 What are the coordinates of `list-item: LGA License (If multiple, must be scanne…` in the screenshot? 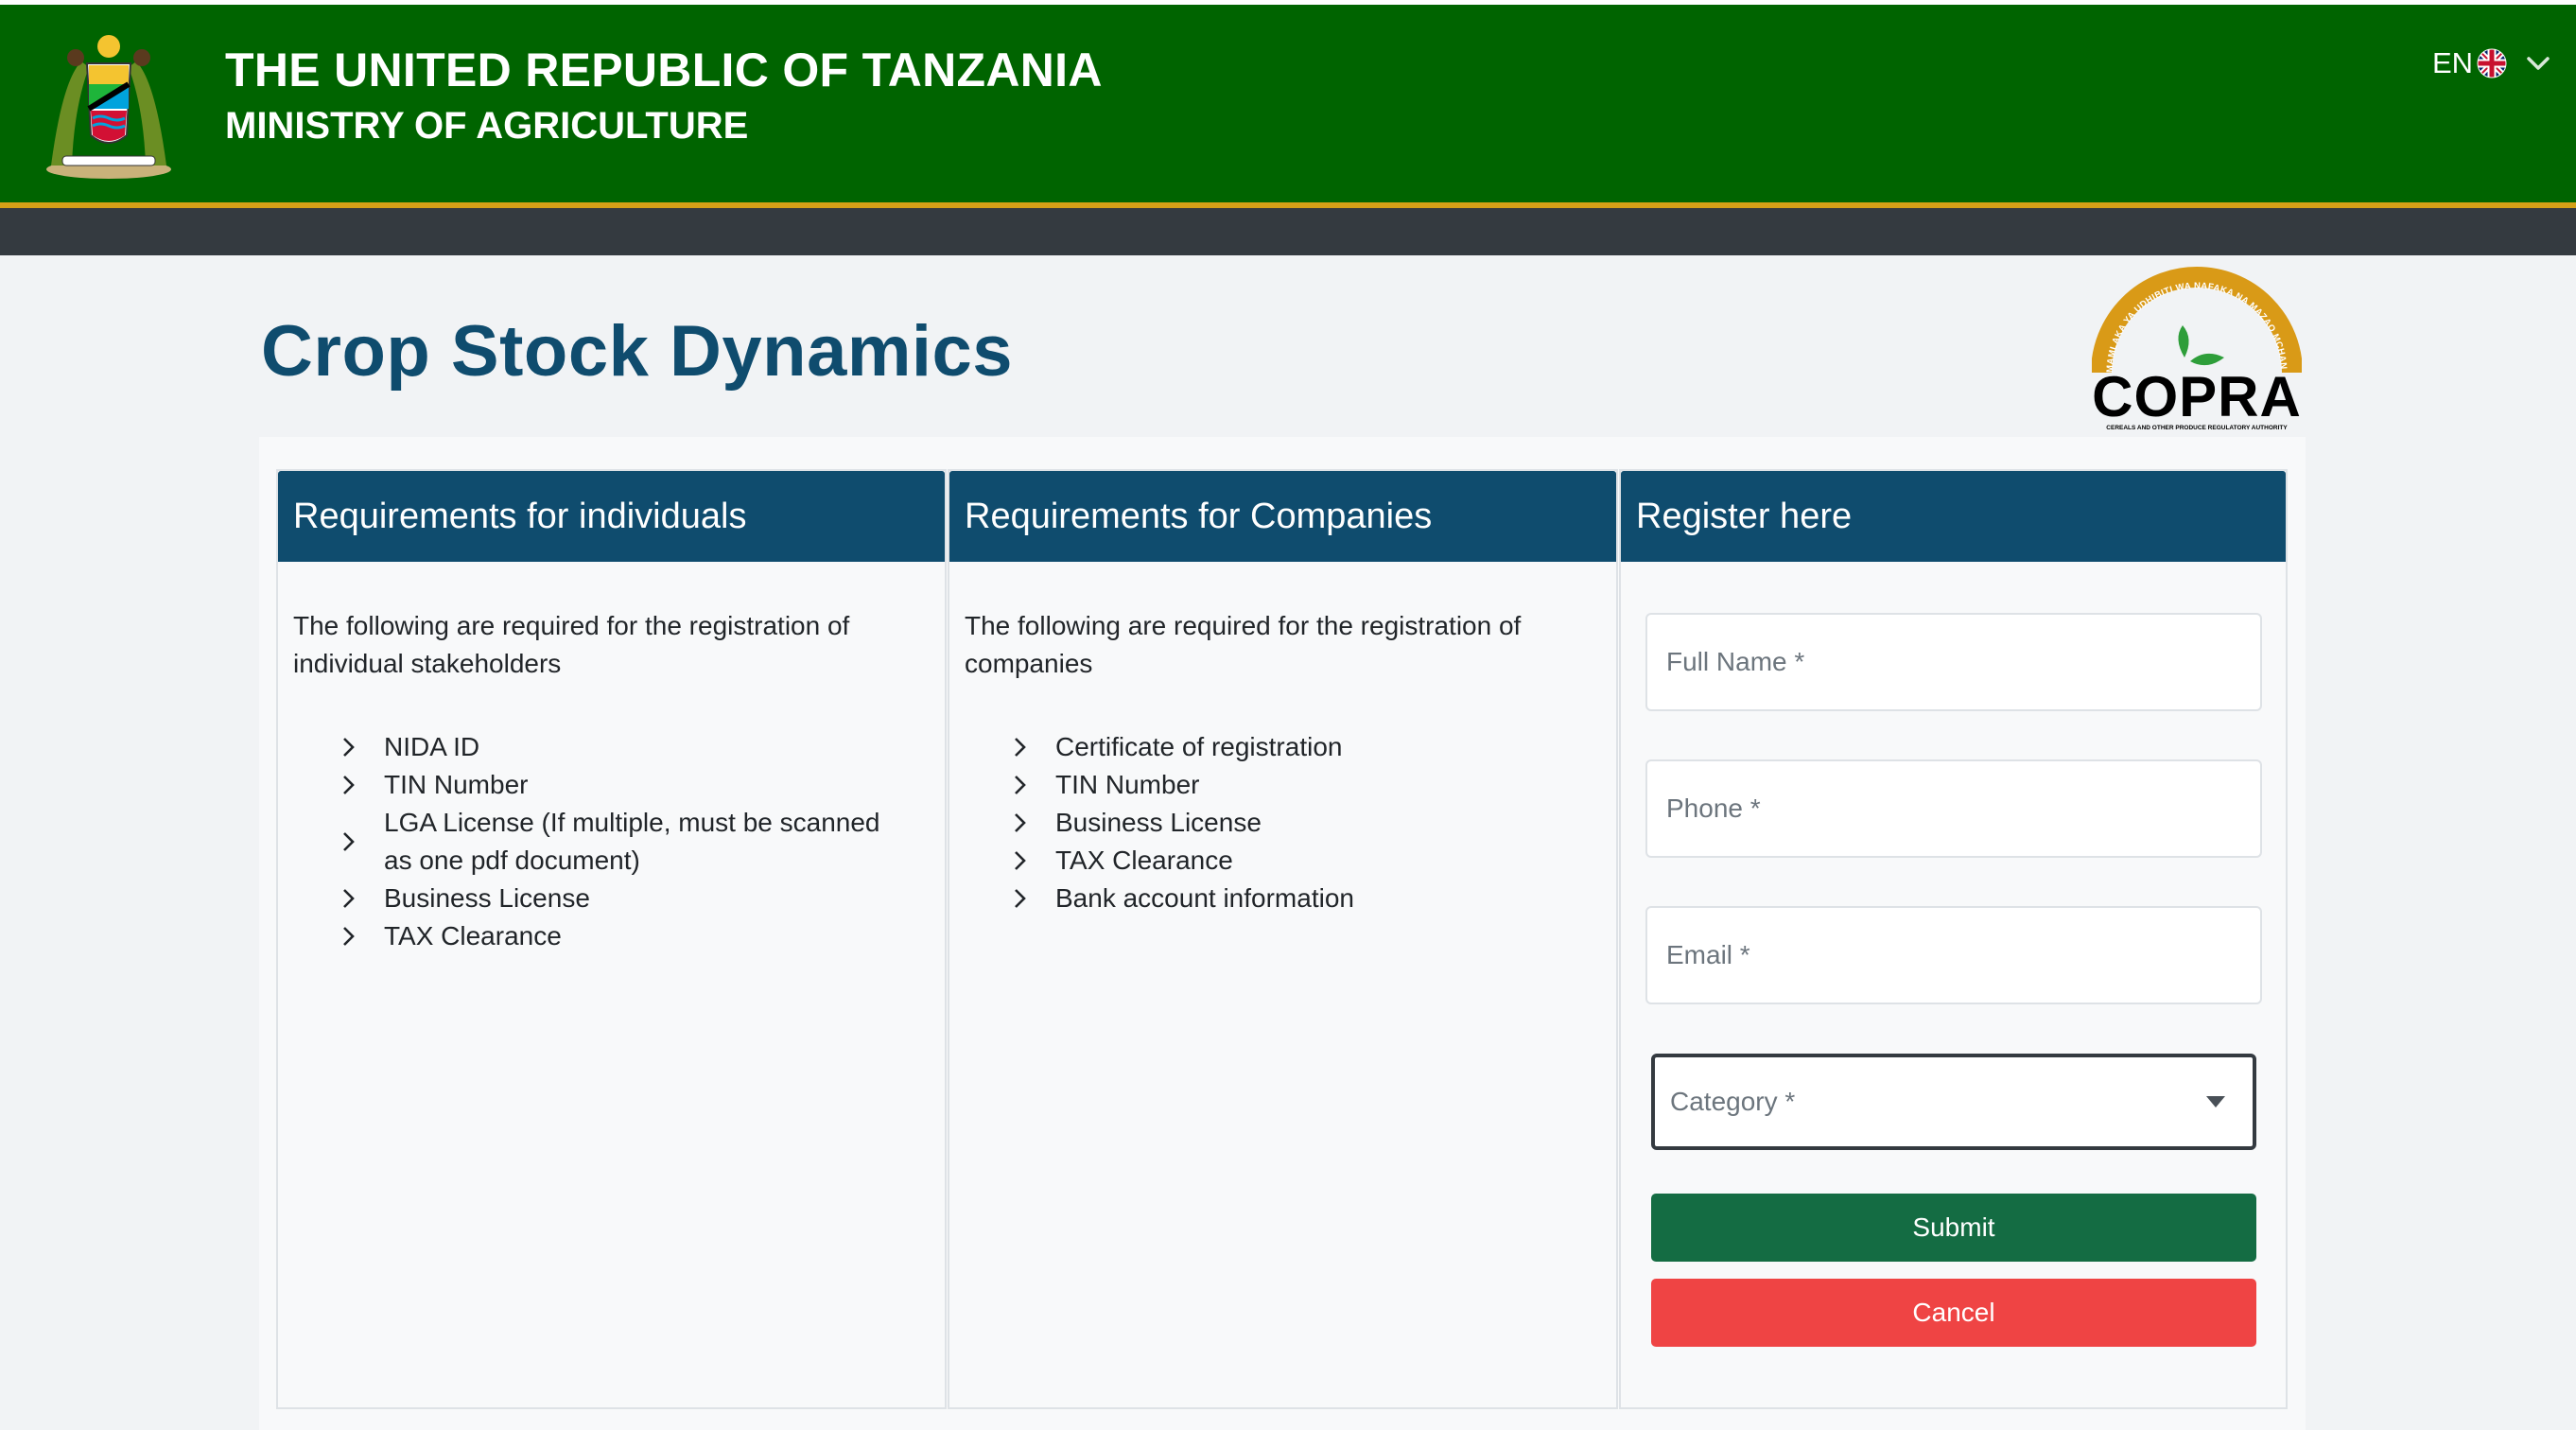 It's located at (620, 842).